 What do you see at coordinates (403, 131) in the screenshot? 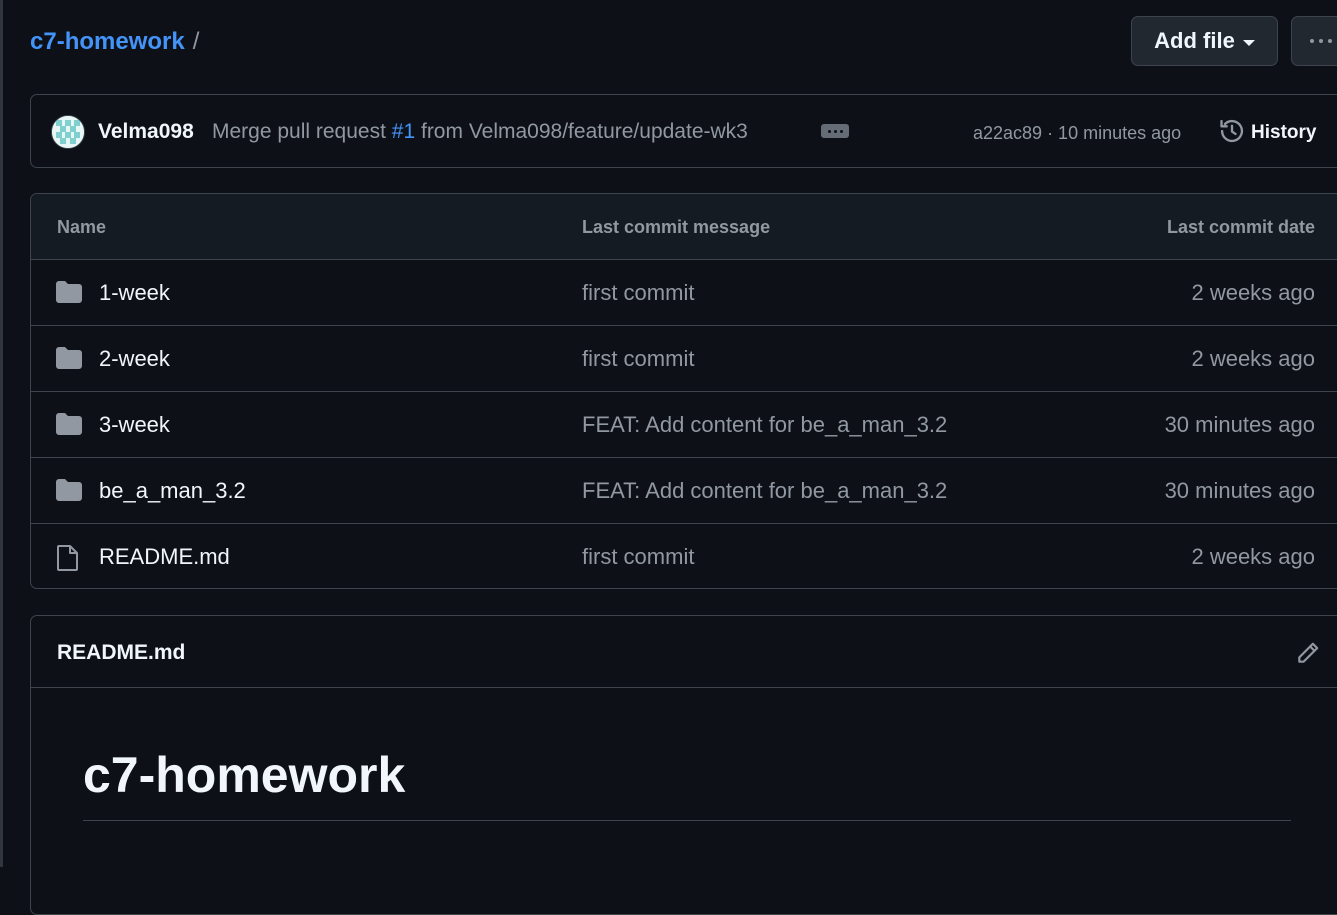
I see `pull-request-link: #1` at bounding box center [403, 131].